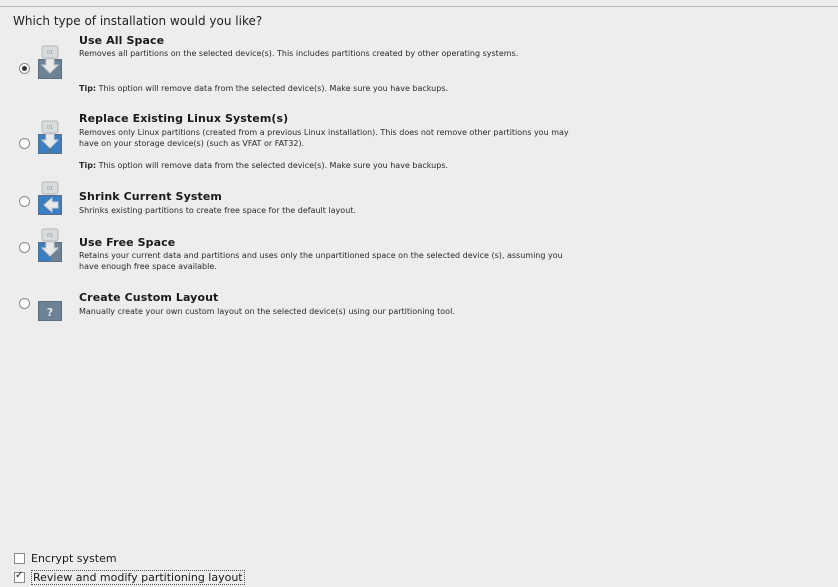  What do you see at coordinates (24, 68) in the screenshot?
I see `radio-use-all-space` at bounding box center [24, 68].